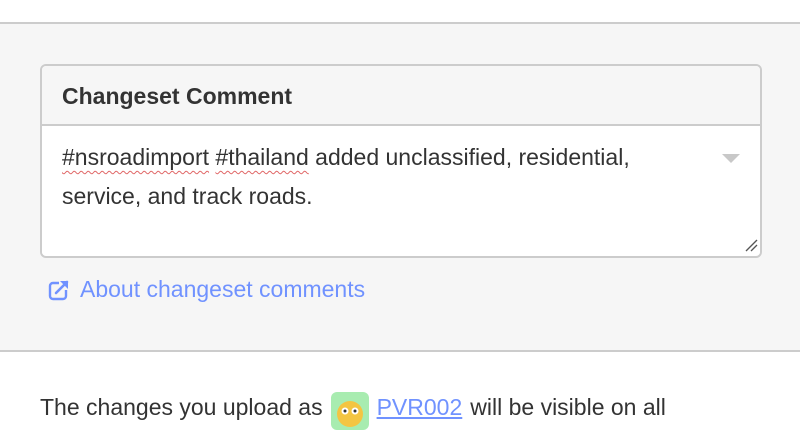  I want to click on about-changeset-comments-link: About changeset comments, so click(206, 289).